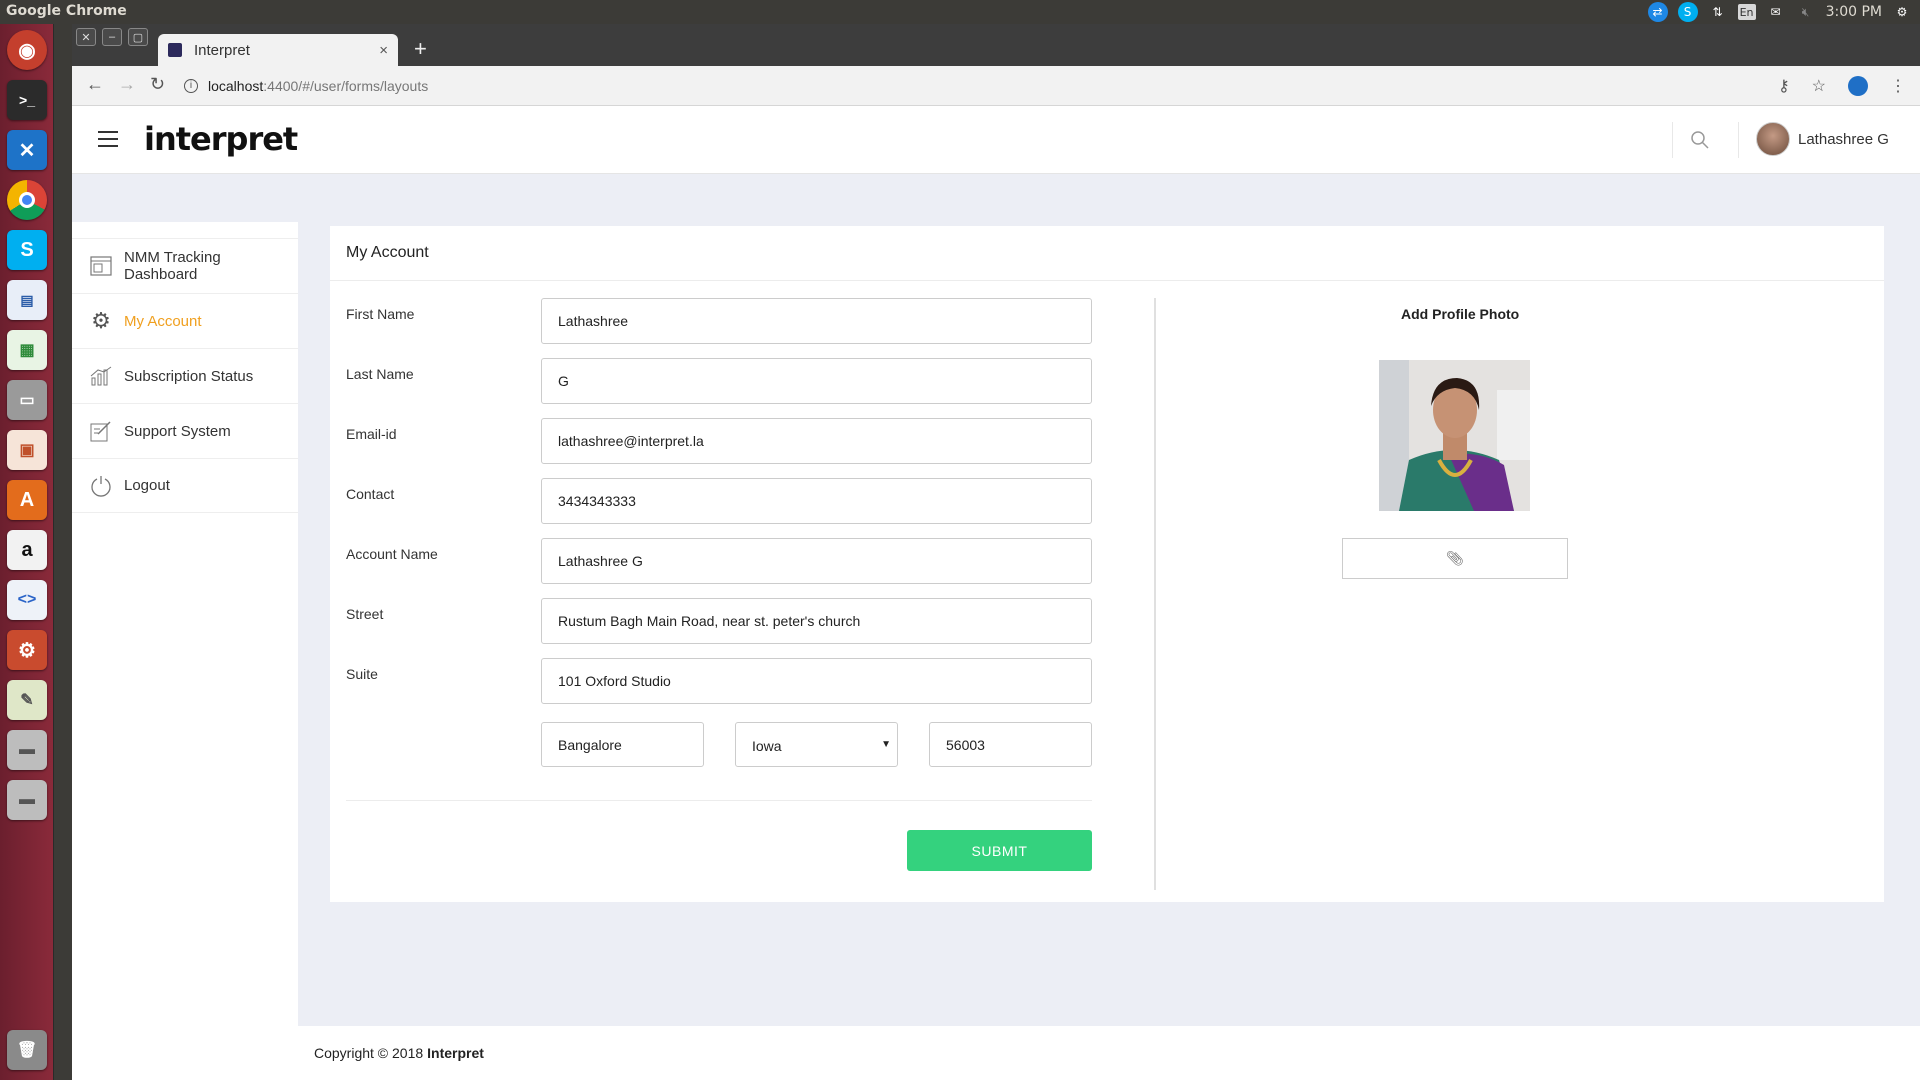  What do you see at coordinates (816, 441) in the screenshot?
I see `email-field: lathashree@interpret.la` at bounding box center [816, 441].